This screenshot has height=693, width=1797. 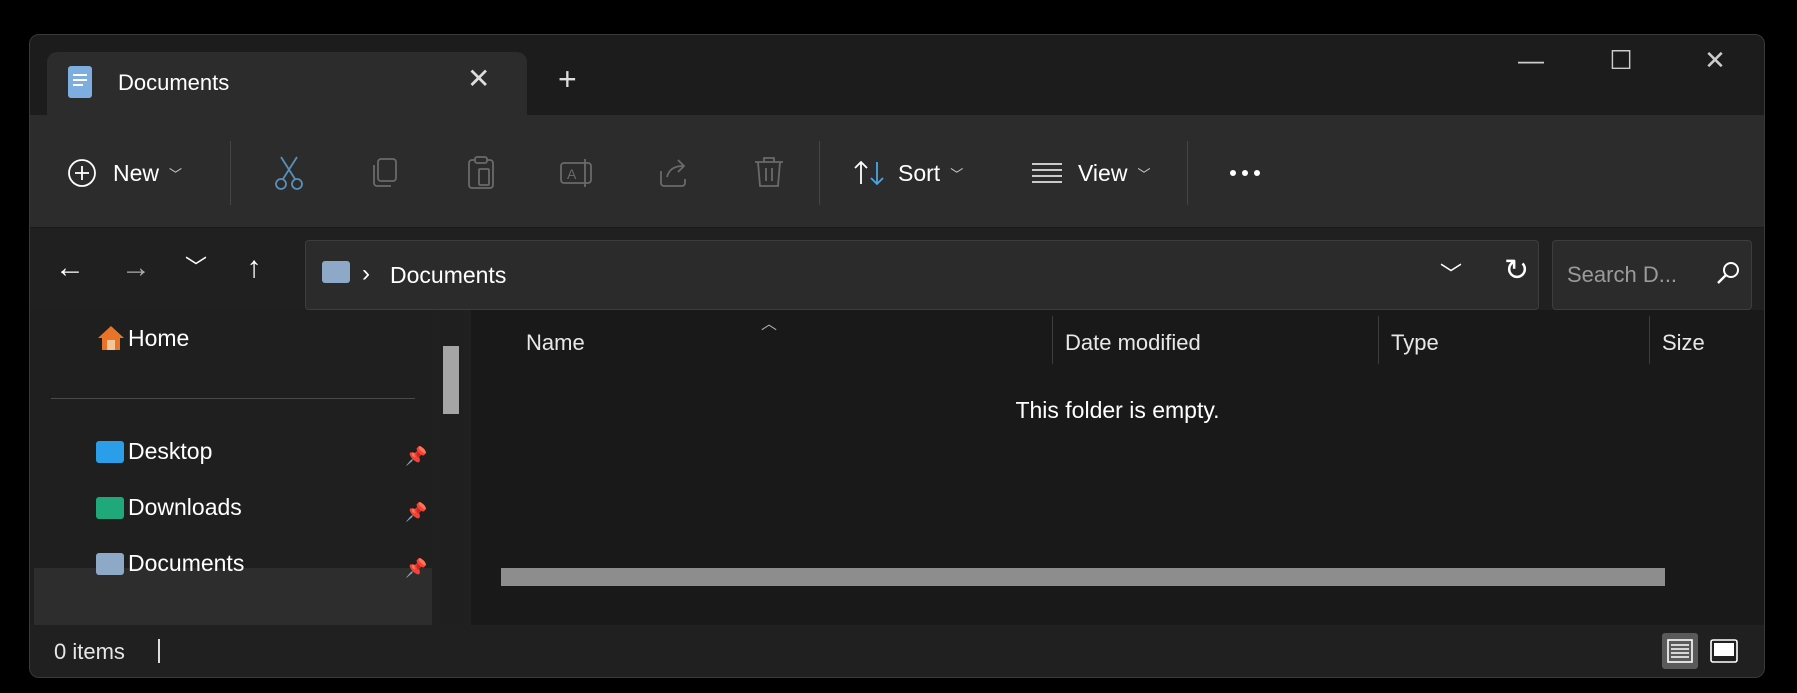 I want to click on home-icon, so click(x=111, y=338).